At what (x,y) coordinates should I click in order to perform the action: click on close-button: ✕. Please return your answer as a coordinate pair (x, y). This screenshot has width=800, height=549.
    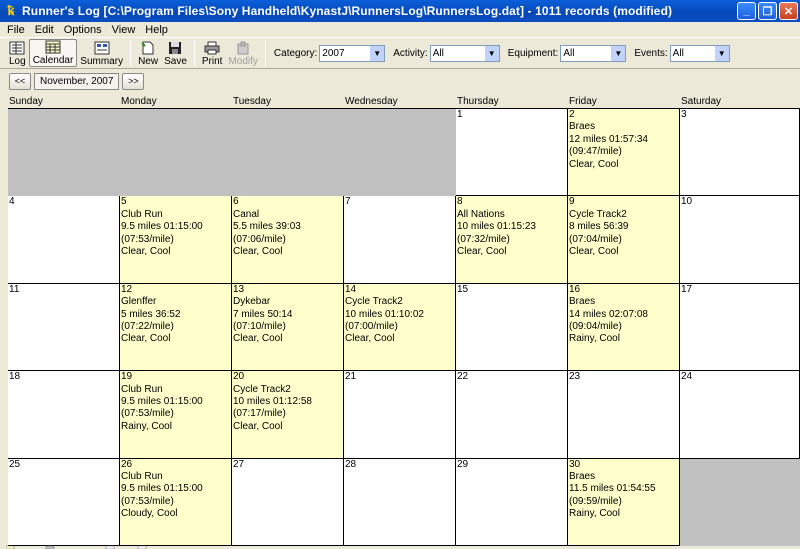
    Looking at the image, I should click on (788, 11).